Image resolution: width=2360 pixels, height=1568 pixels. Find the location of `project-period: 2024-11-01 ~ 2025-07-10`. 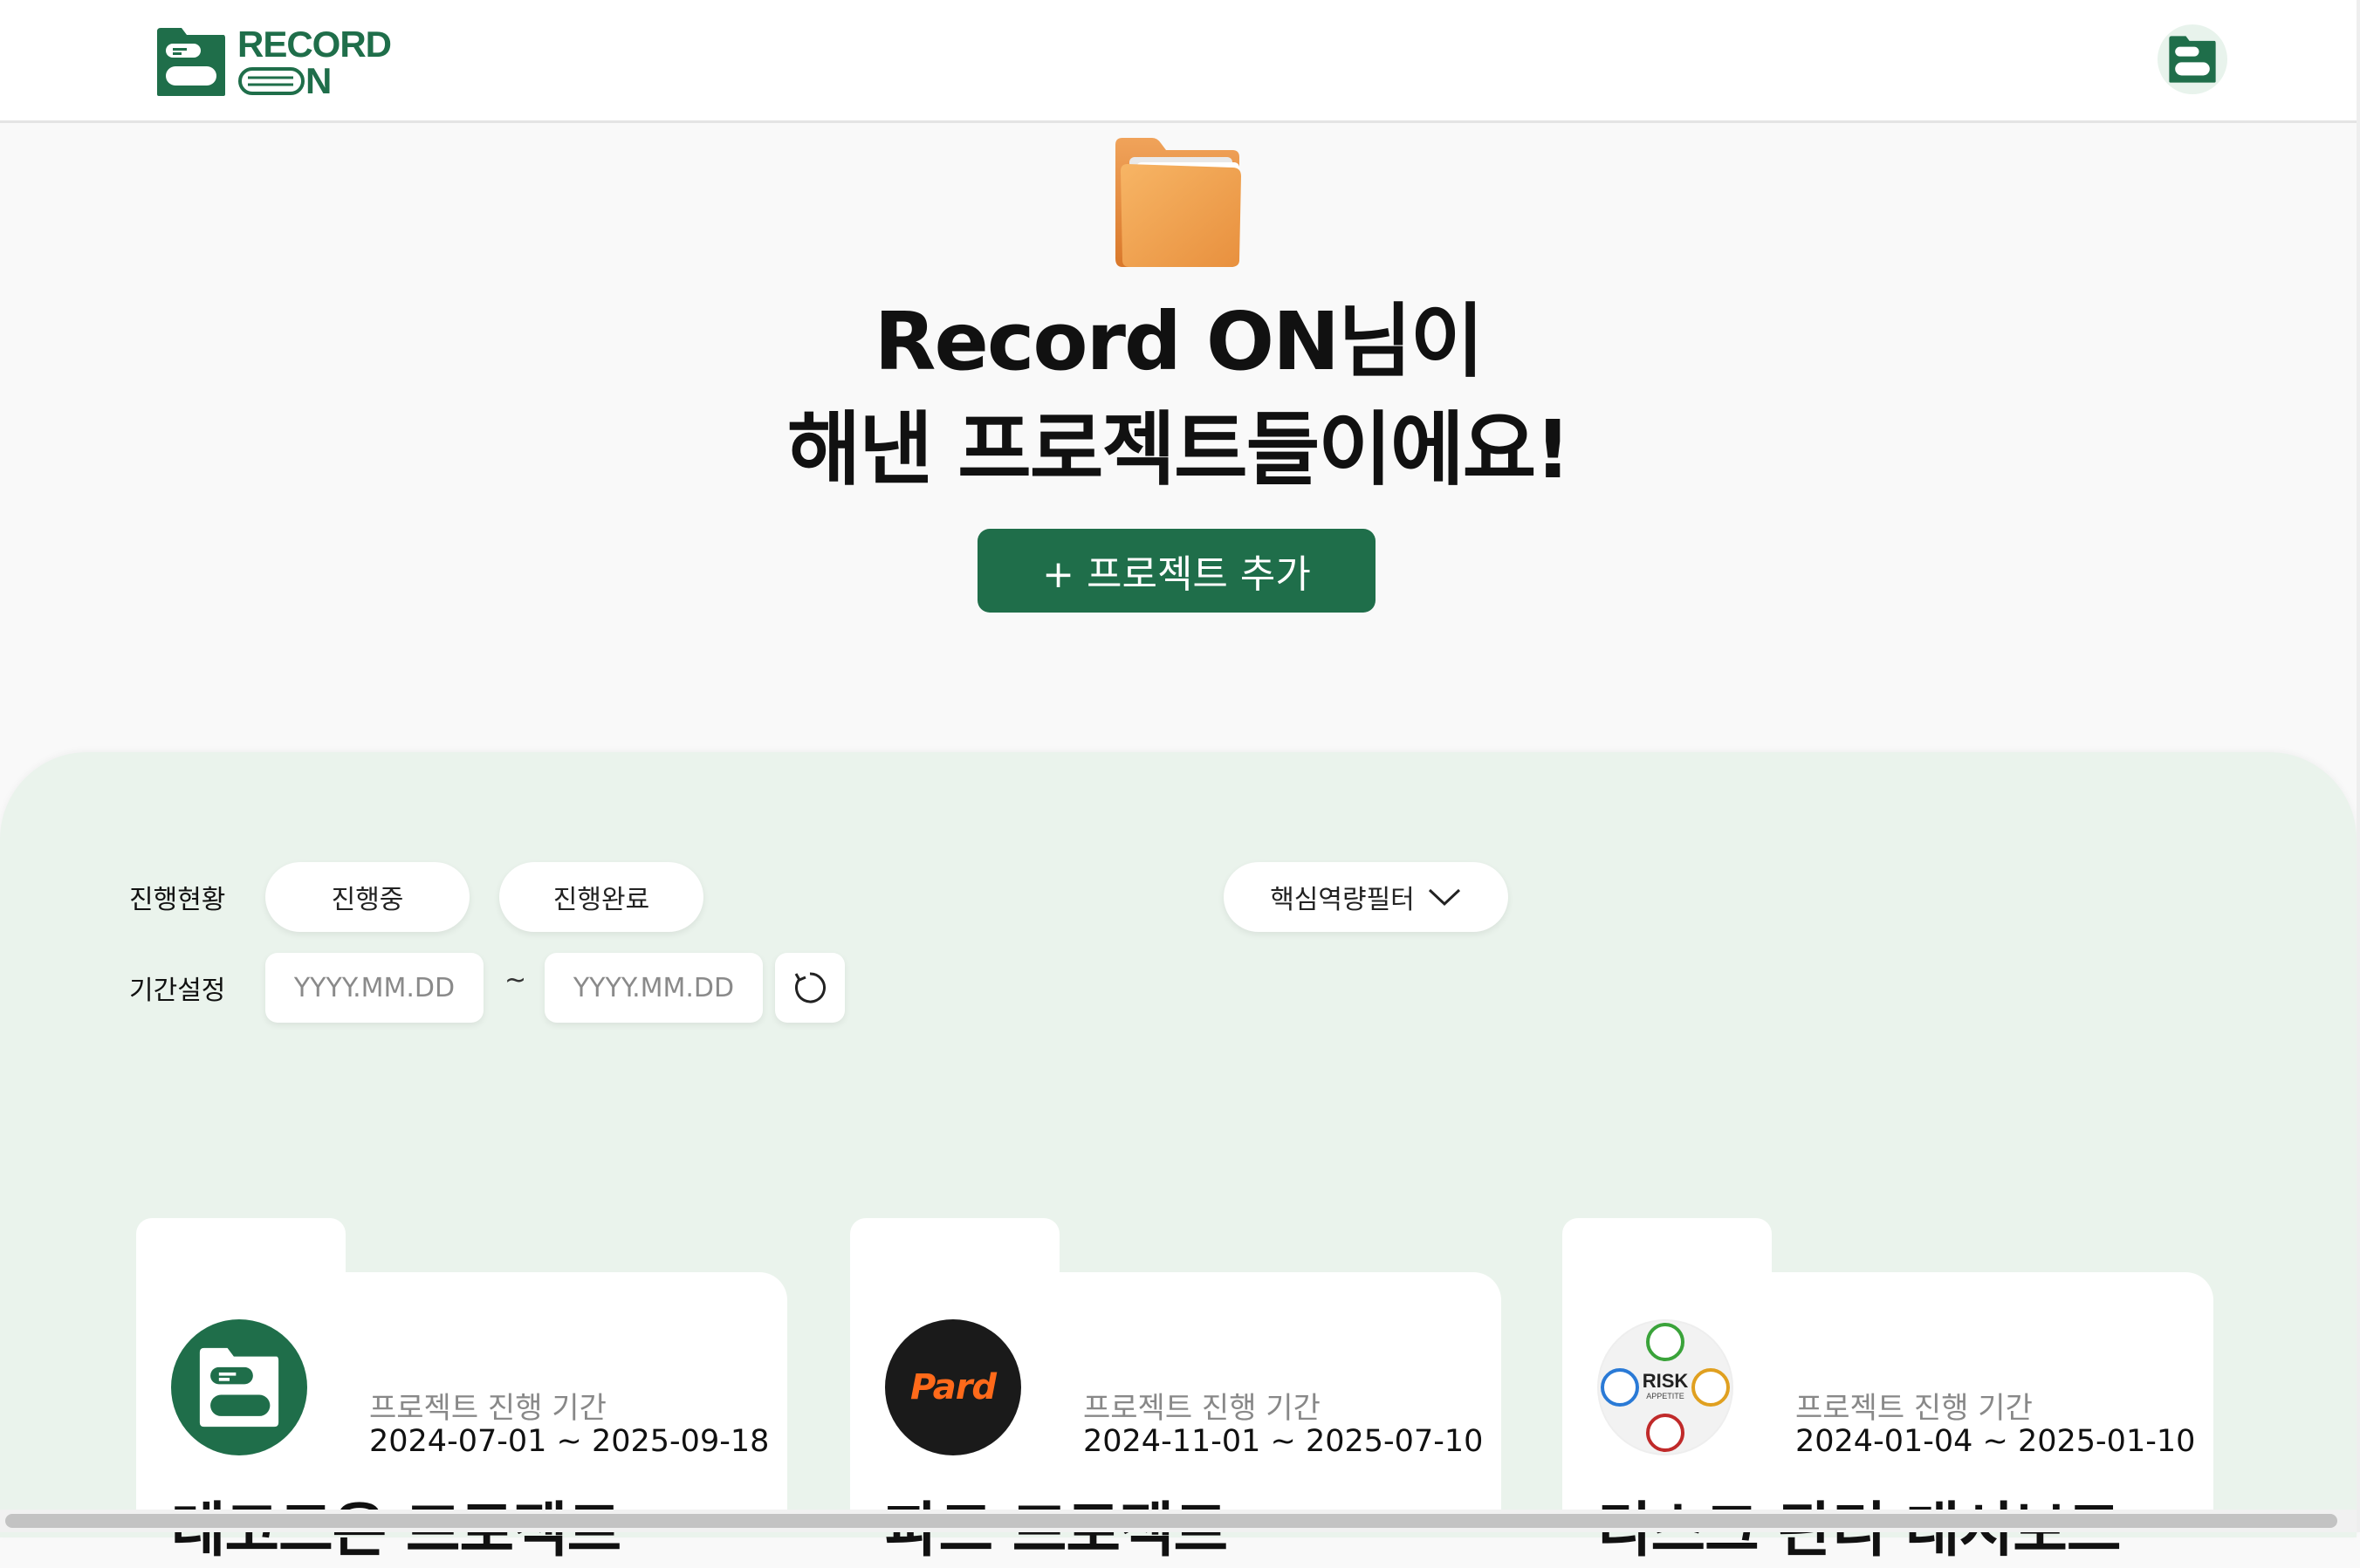

project-period: 2024-11-01 ~ 2025-07-10 is located at coordinates (1283, 1442).